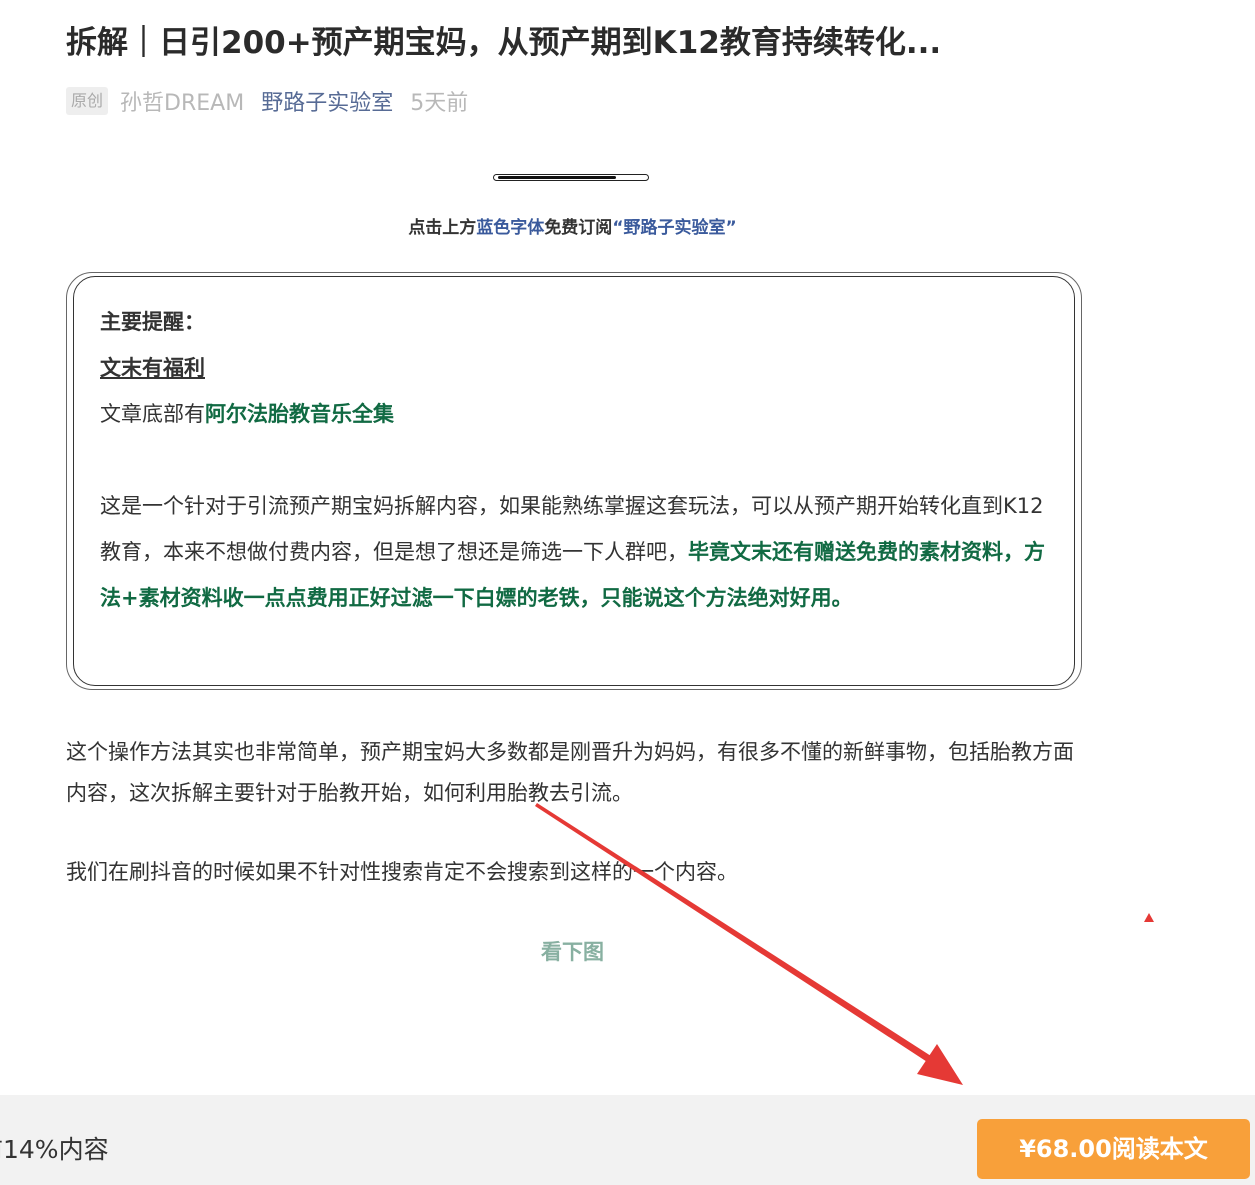 The width and height of the screenshot is (1255, 1185). Describe the element at coordinates (87, 101) in the screenshot. I see `original-tag: 原创` at that location.